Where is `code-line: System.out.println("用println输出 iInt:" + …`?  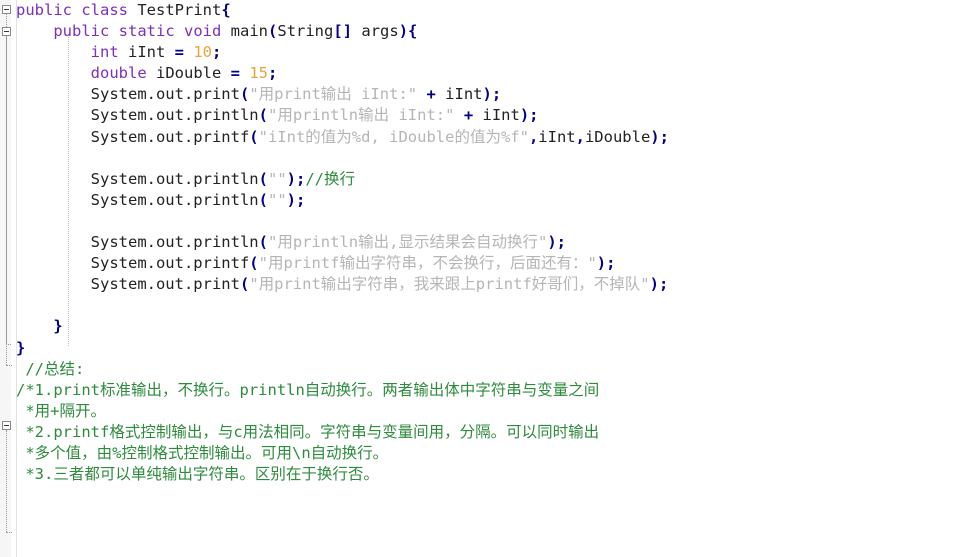 code-line: System.out.println("用println输出 iInt:" + … is located at coordinates (485, 115).